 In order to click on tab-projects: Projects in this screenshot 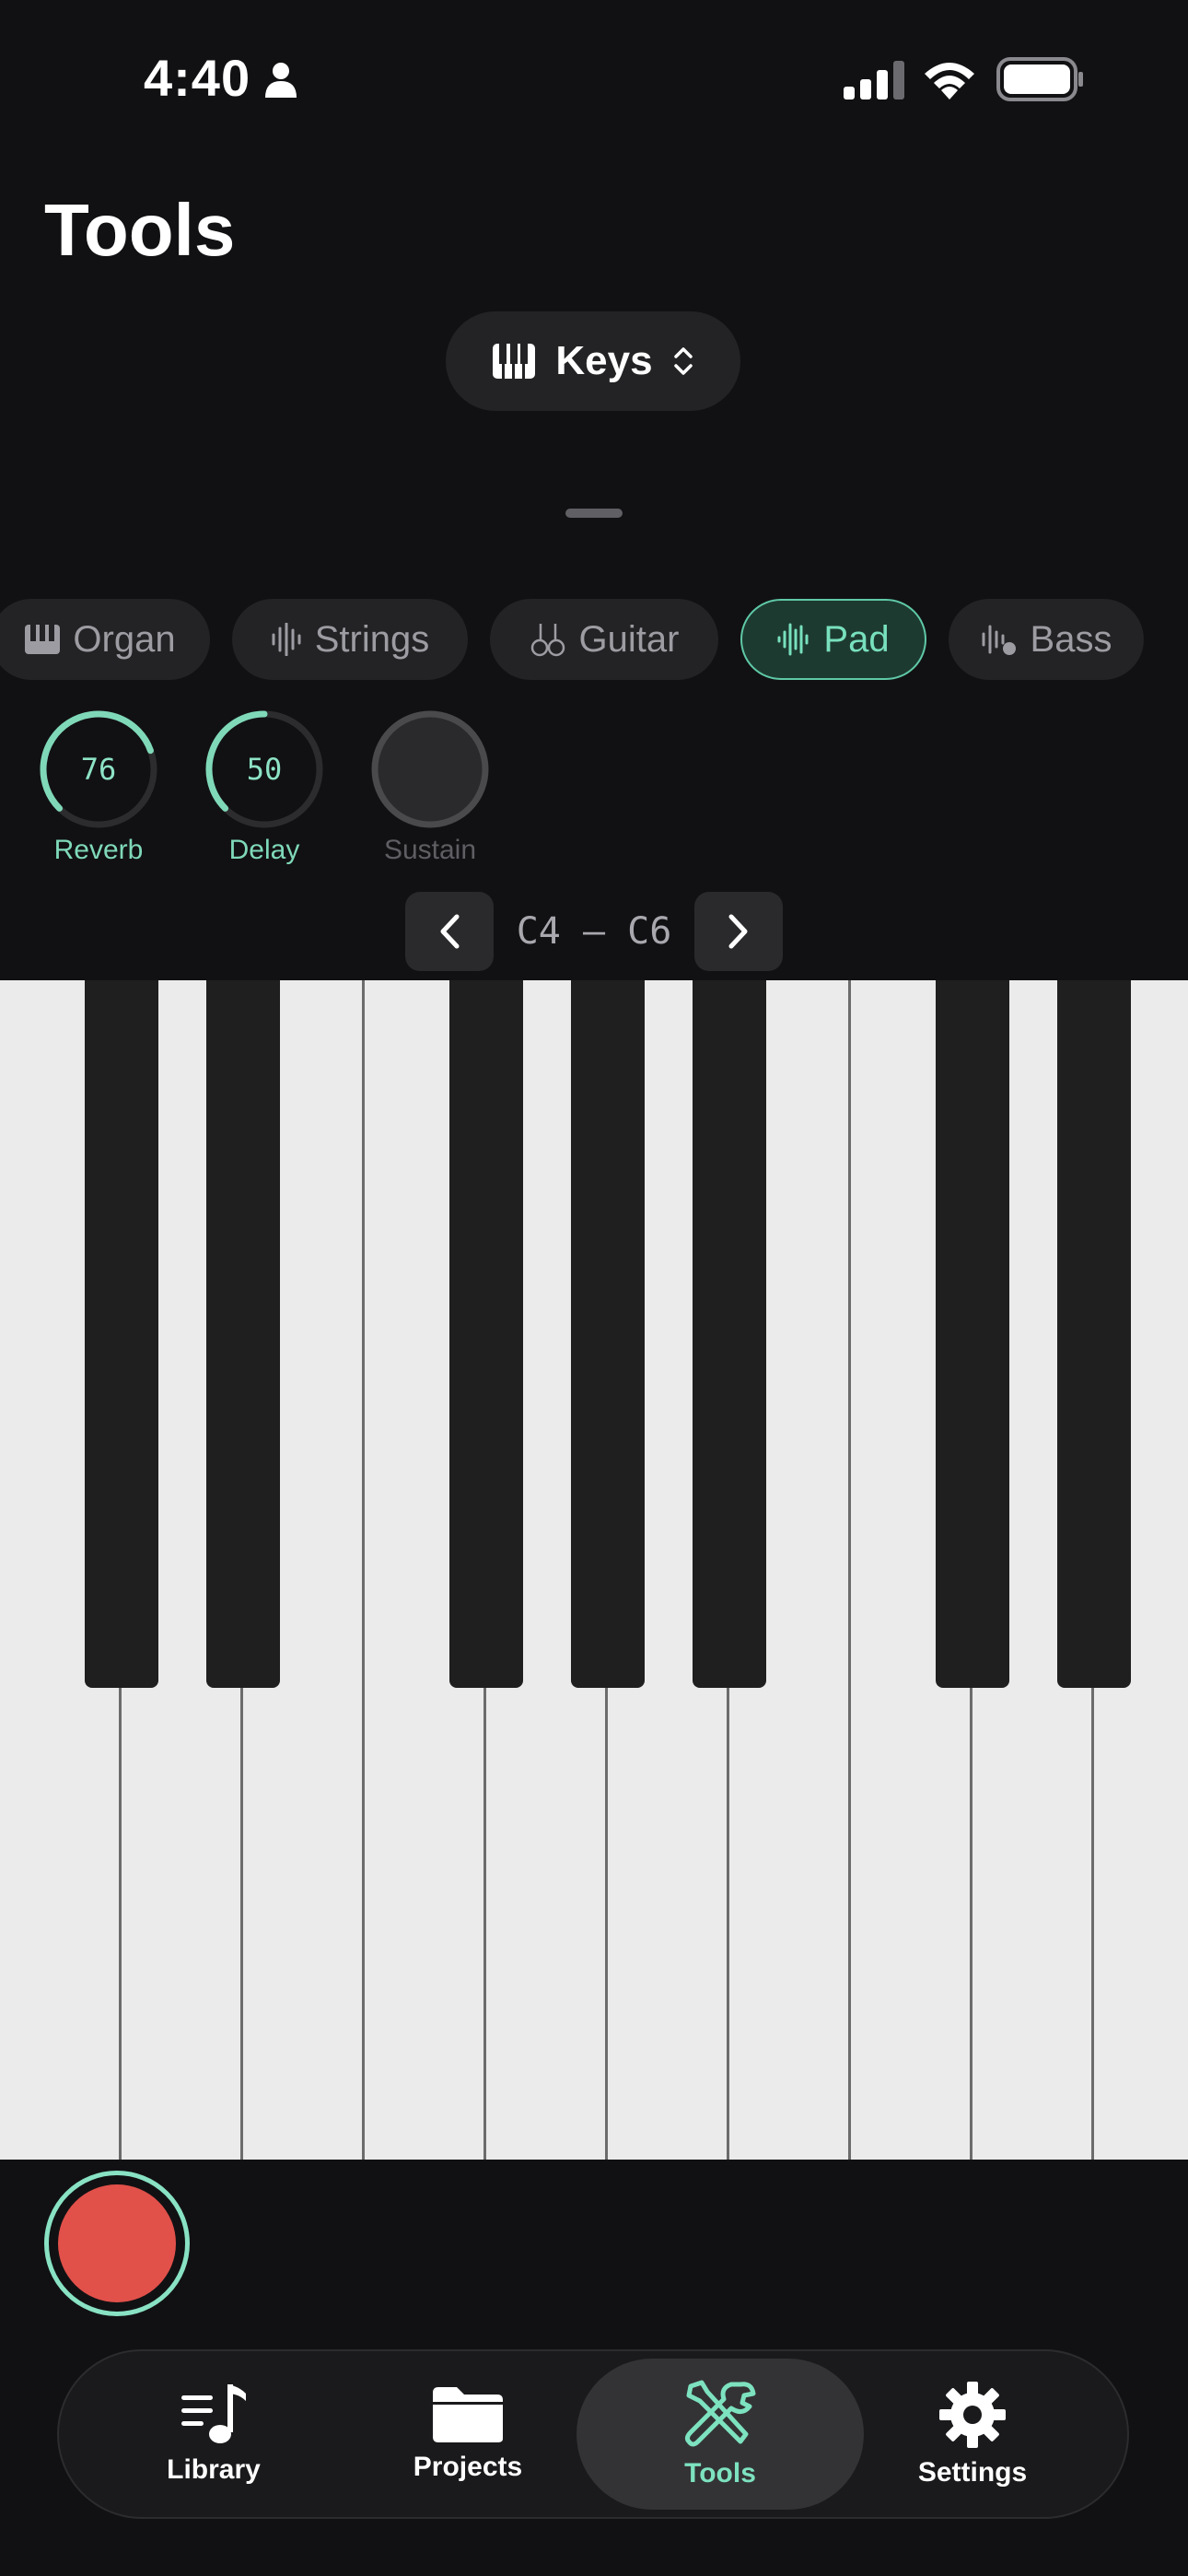, I will do `click(468, 2434)`.